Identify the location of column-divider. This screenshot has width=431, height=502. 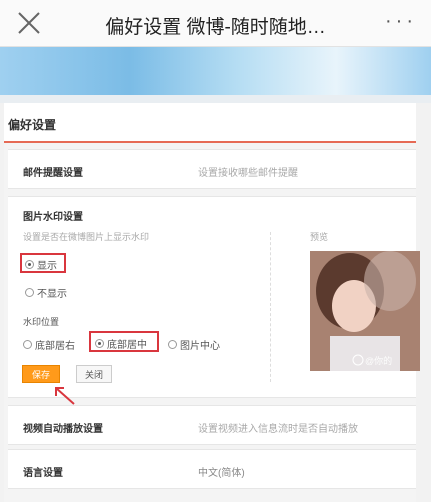
(270, 307).